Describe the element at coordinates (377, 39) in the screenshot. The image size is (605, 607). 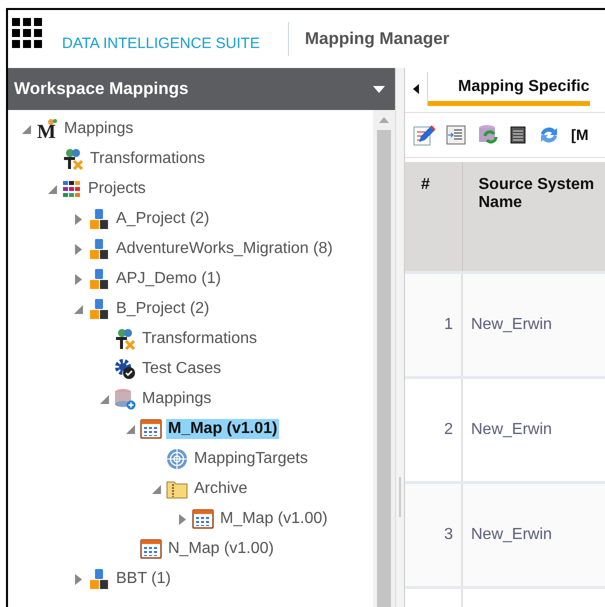
I see `module-title: Mapping Manager` at that location.